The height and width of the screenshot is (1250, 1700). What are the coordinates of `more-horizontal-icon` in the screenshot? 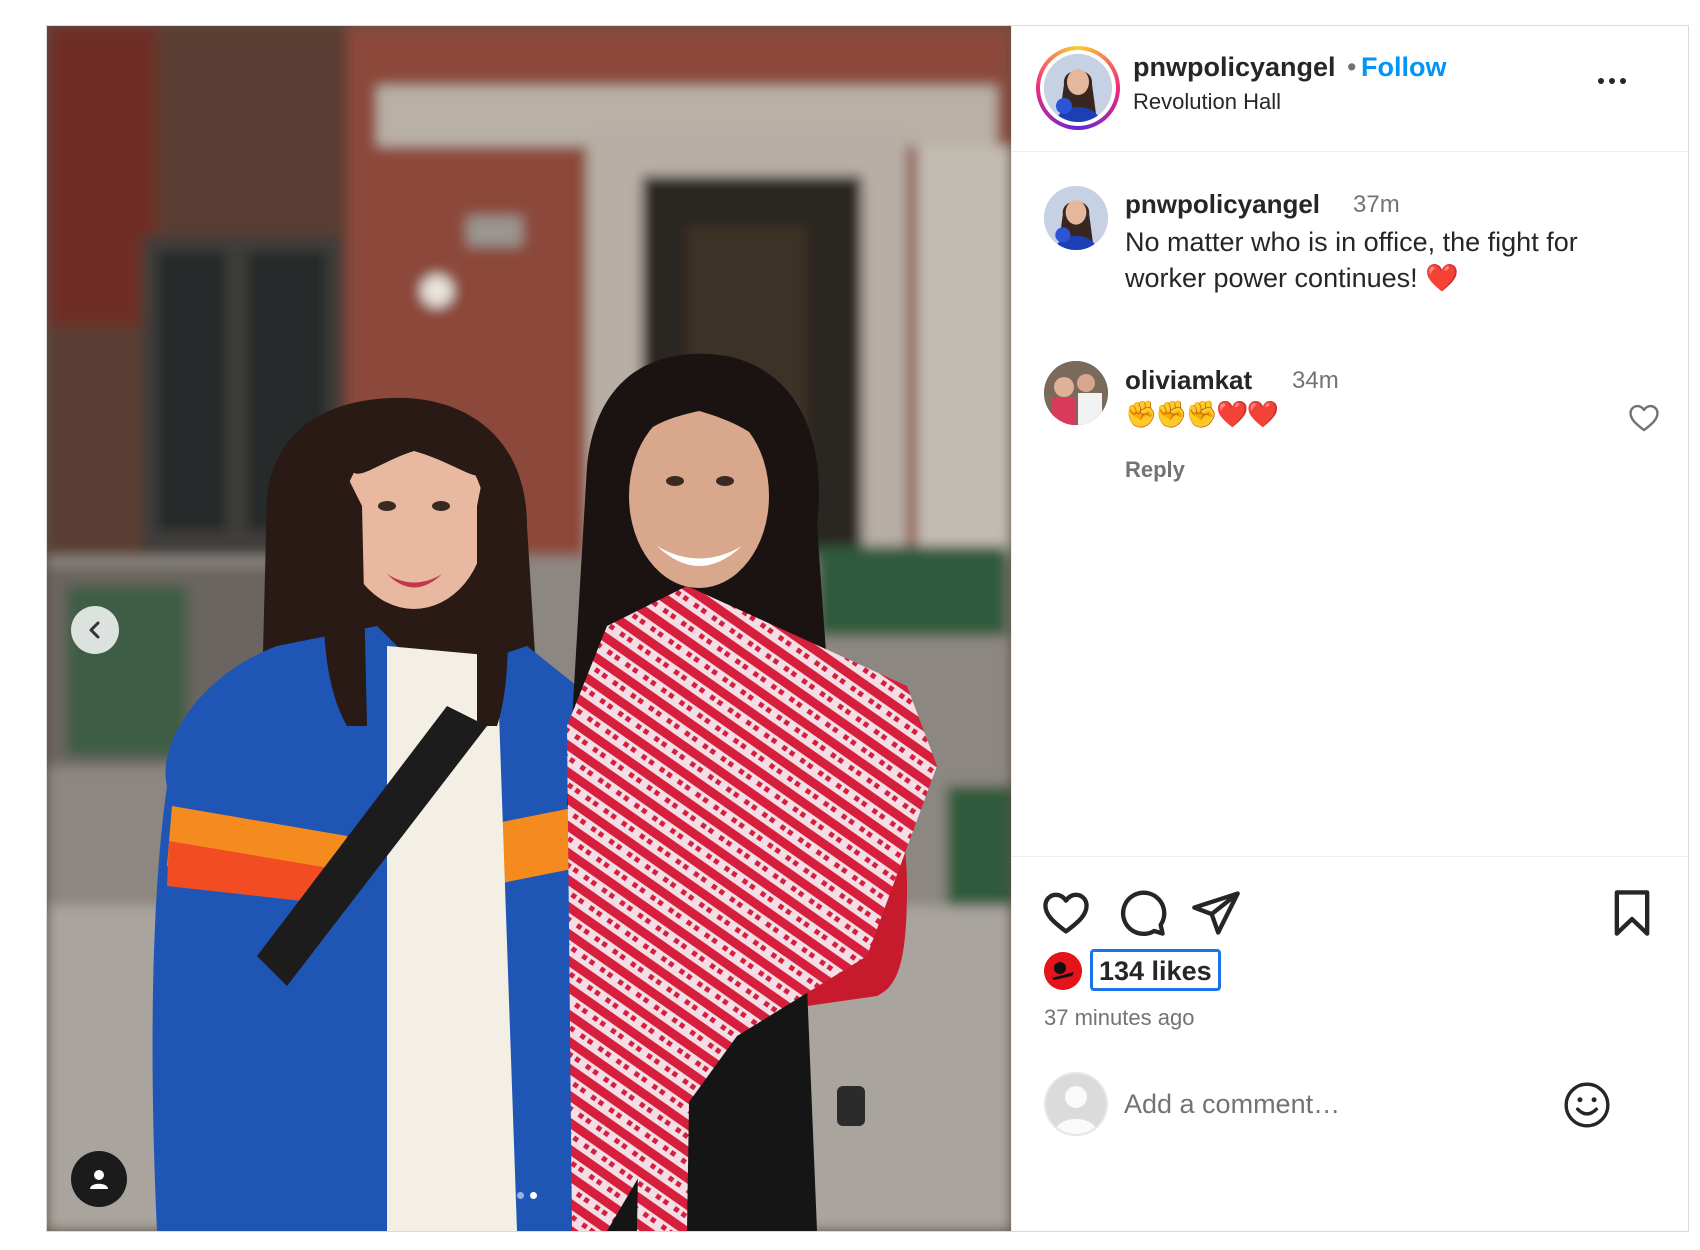 It's located at (1601, 81).